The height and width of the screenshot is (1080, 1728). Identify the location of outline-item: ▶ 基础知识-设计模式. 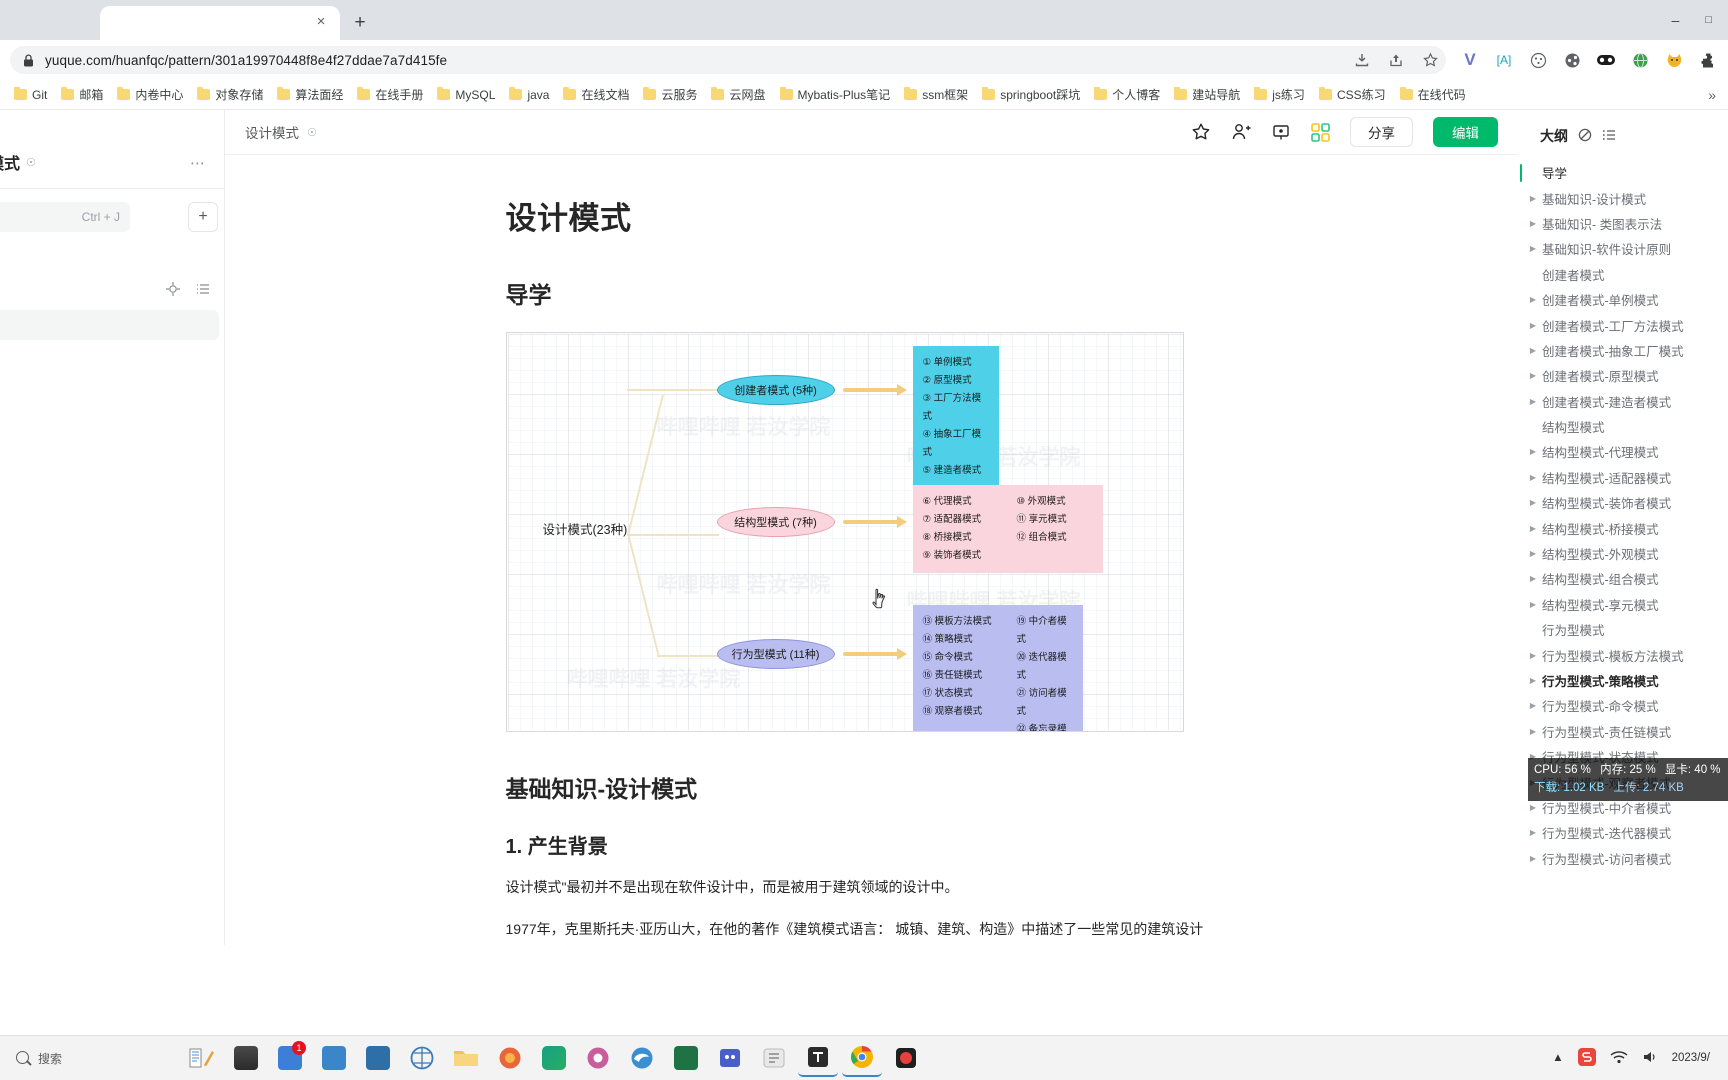
(1623, 197).